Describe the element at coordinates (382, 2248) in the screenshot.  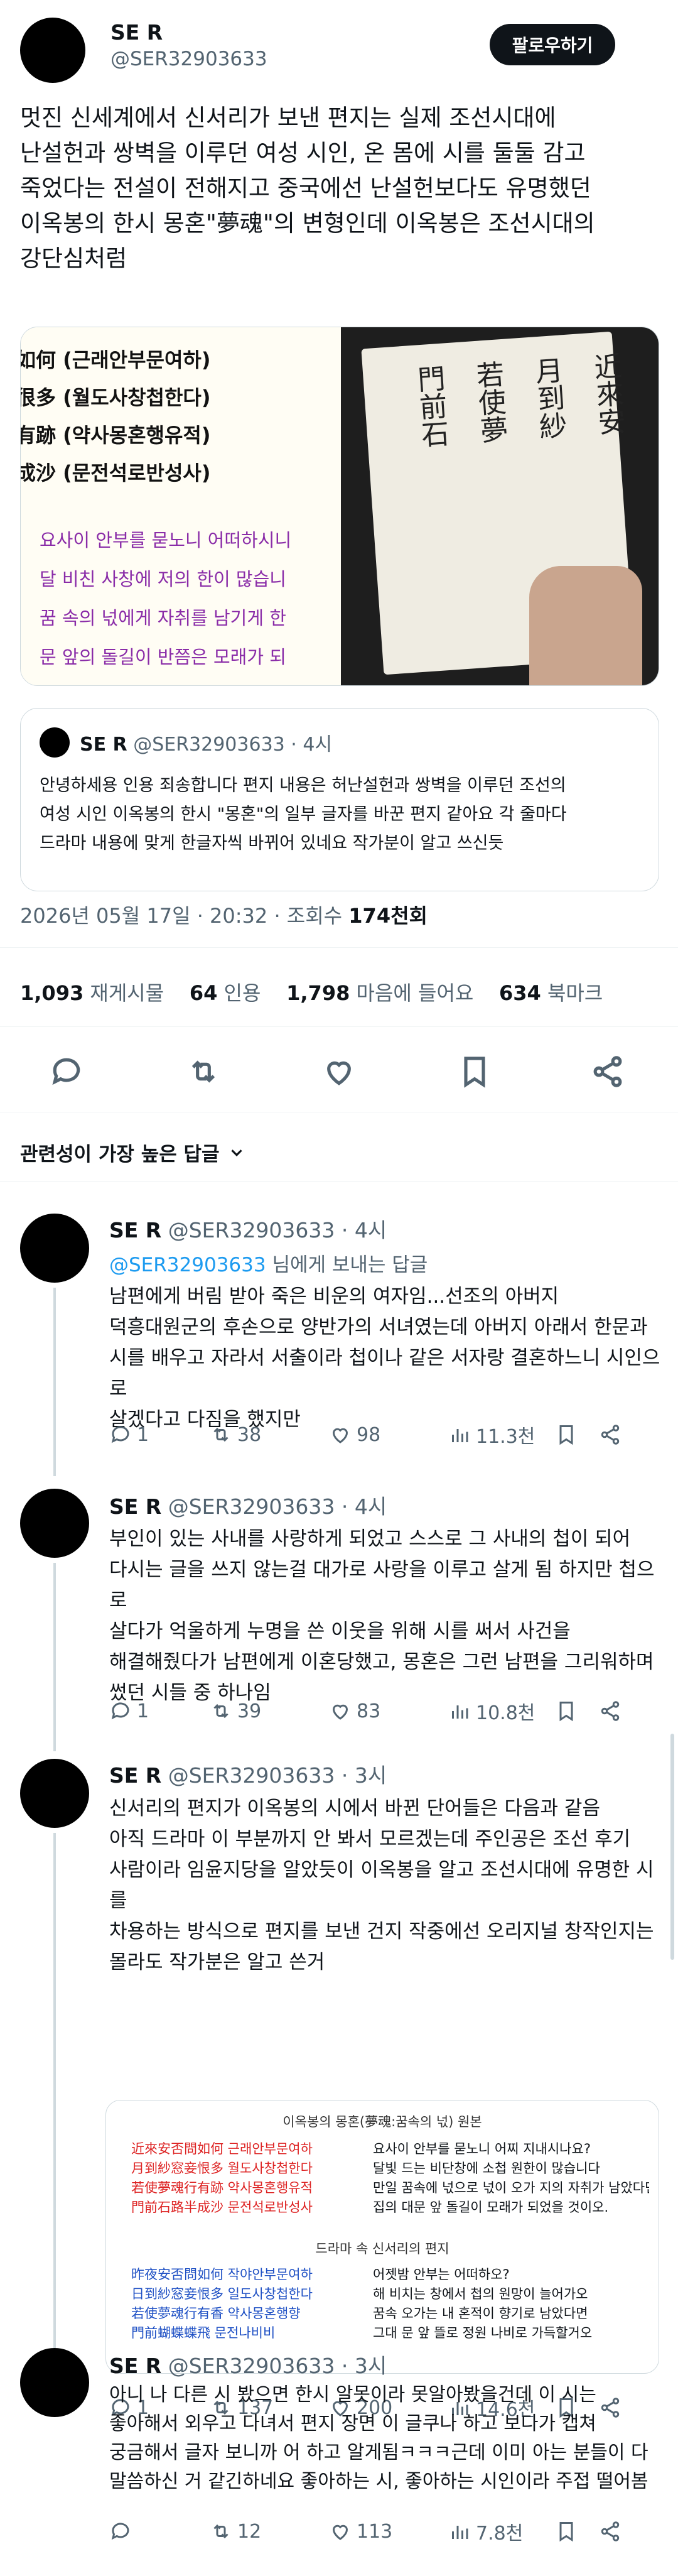
I see `doc-subtitle: 드라마 속 신서리의 편지` at that location.